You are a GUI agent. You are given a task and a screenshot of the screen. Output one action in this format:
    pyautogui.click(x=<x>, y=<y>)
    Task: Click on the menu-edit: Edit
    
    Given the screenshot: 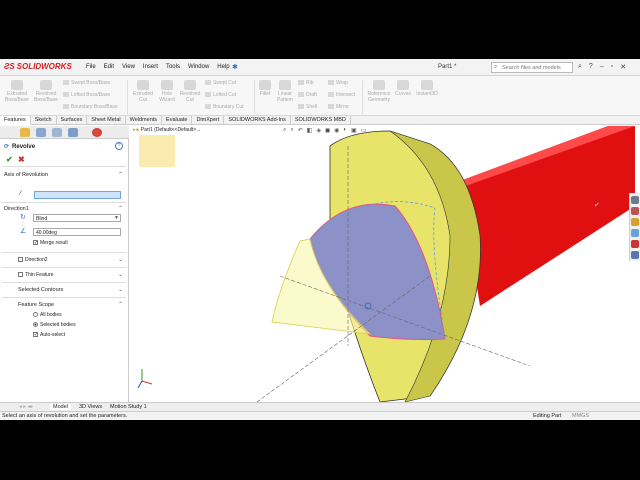 What is the action you would take?
    pyautogui.click(x=109, y=67)
    